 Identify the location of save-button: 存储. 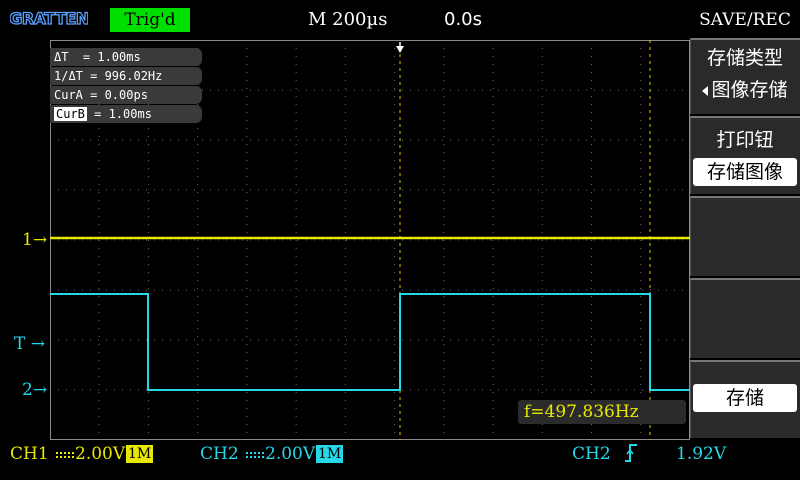
(745, 398).